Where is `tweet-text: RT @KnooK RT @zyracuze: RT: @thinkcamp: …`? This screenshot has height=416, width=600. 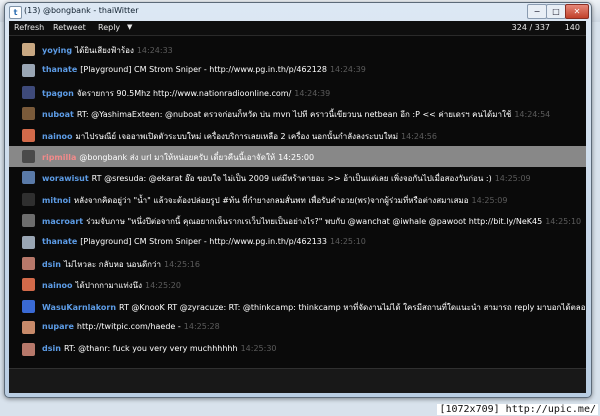
tweet-text: RT @KnooK RT @zyracuze: RT: @thinkcamp: … is located at coordinates (352, 307).